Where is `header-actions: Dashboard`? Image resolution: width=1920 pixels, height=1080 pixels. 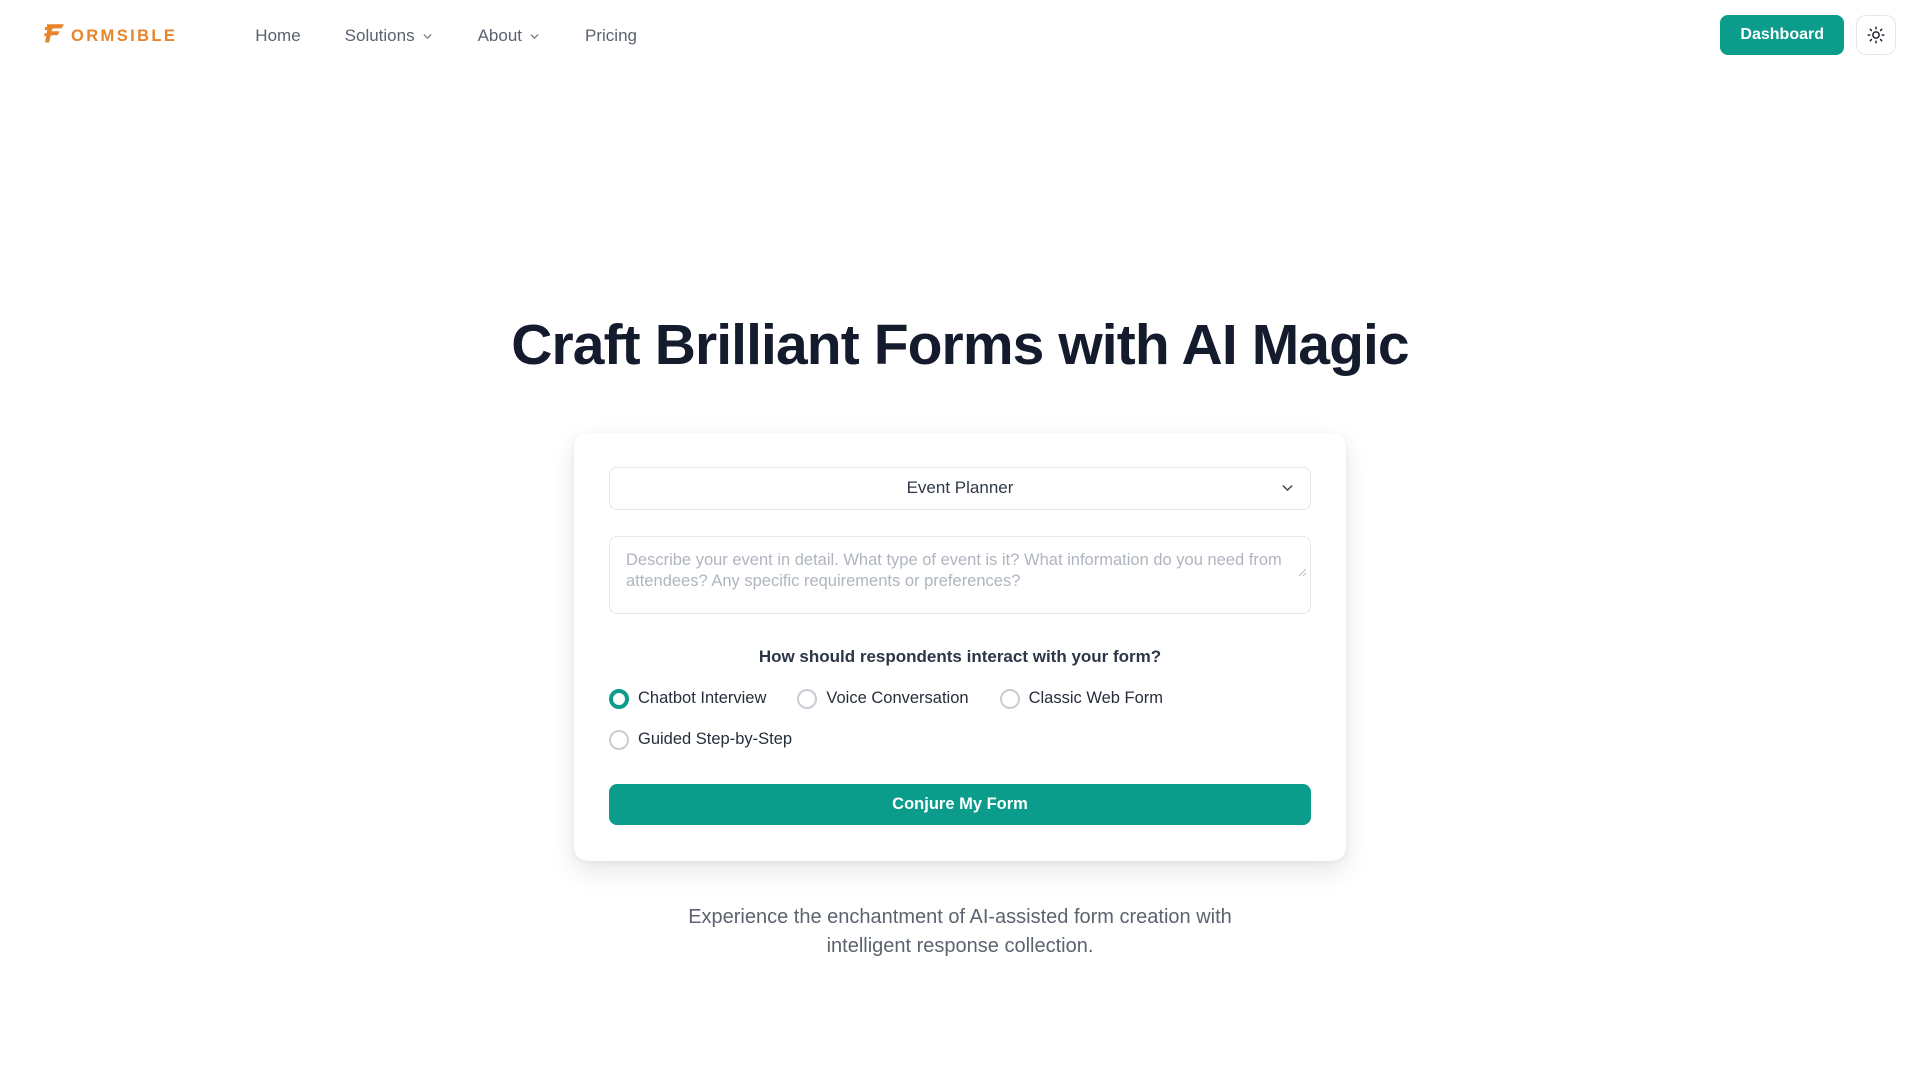 header-actions: Dashboard is located at coordinates (1808, 35).